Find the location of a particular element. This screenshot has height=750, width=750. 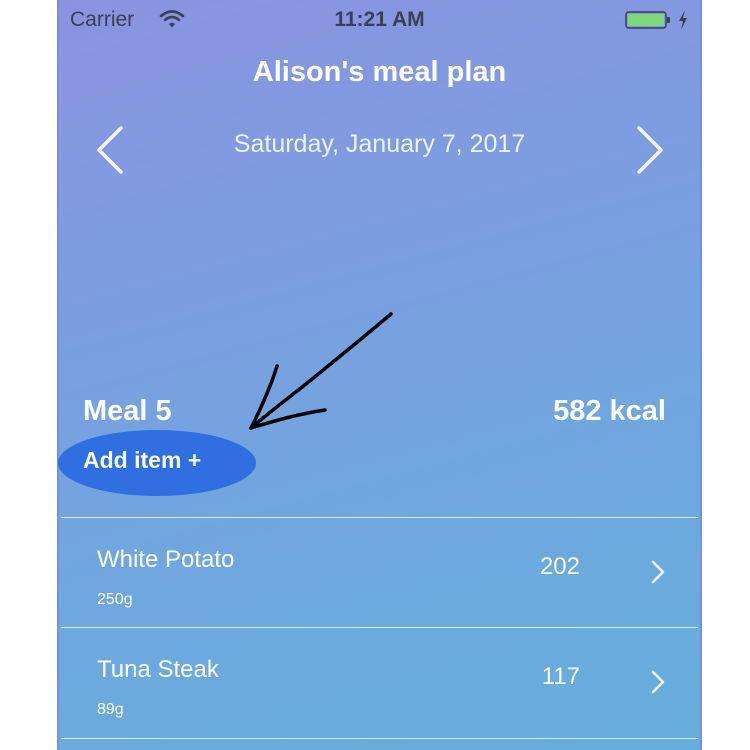

add-item-button: Add item + is located at coordinates (157, 463).